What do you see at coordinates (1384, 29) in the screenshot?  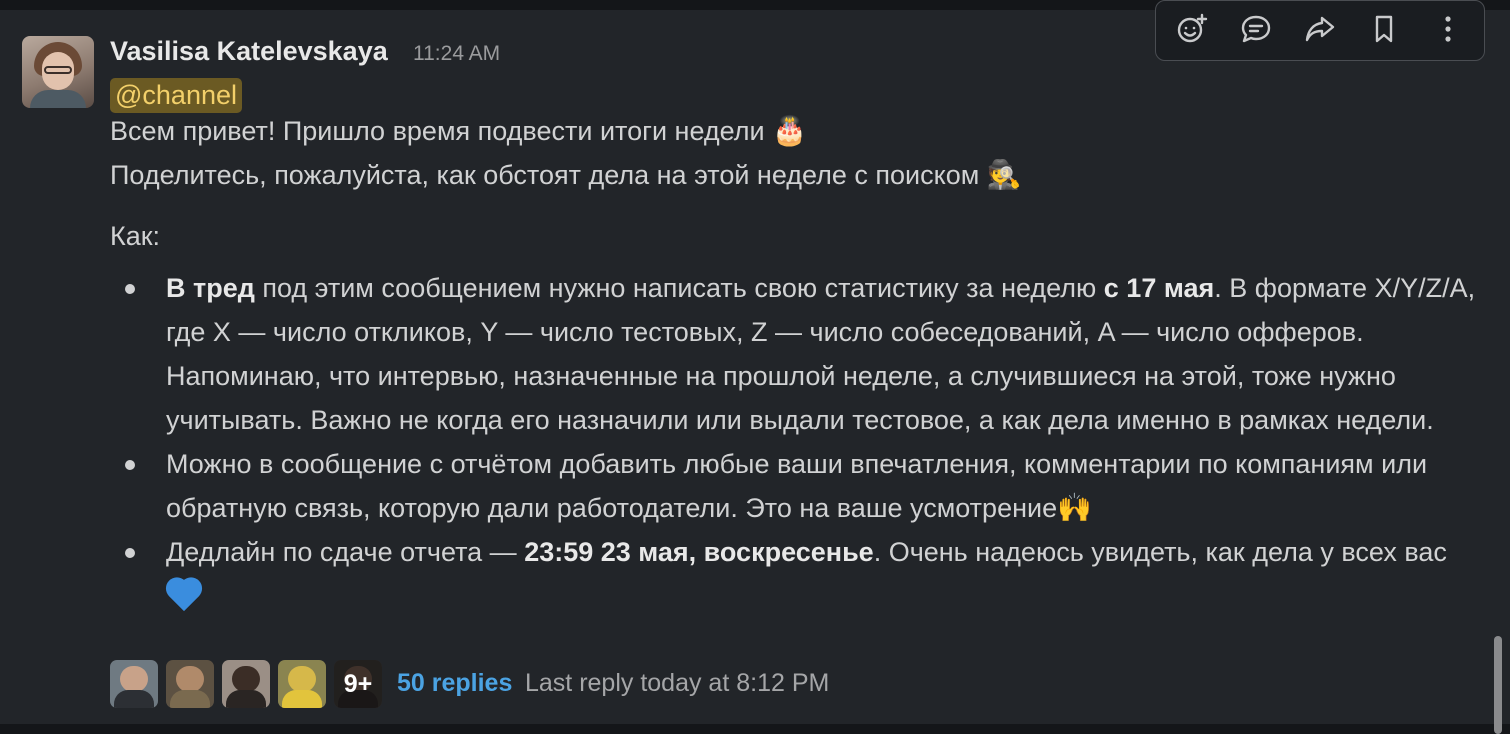 I see `bookmark-icon` at bounding box center [1384, 29].